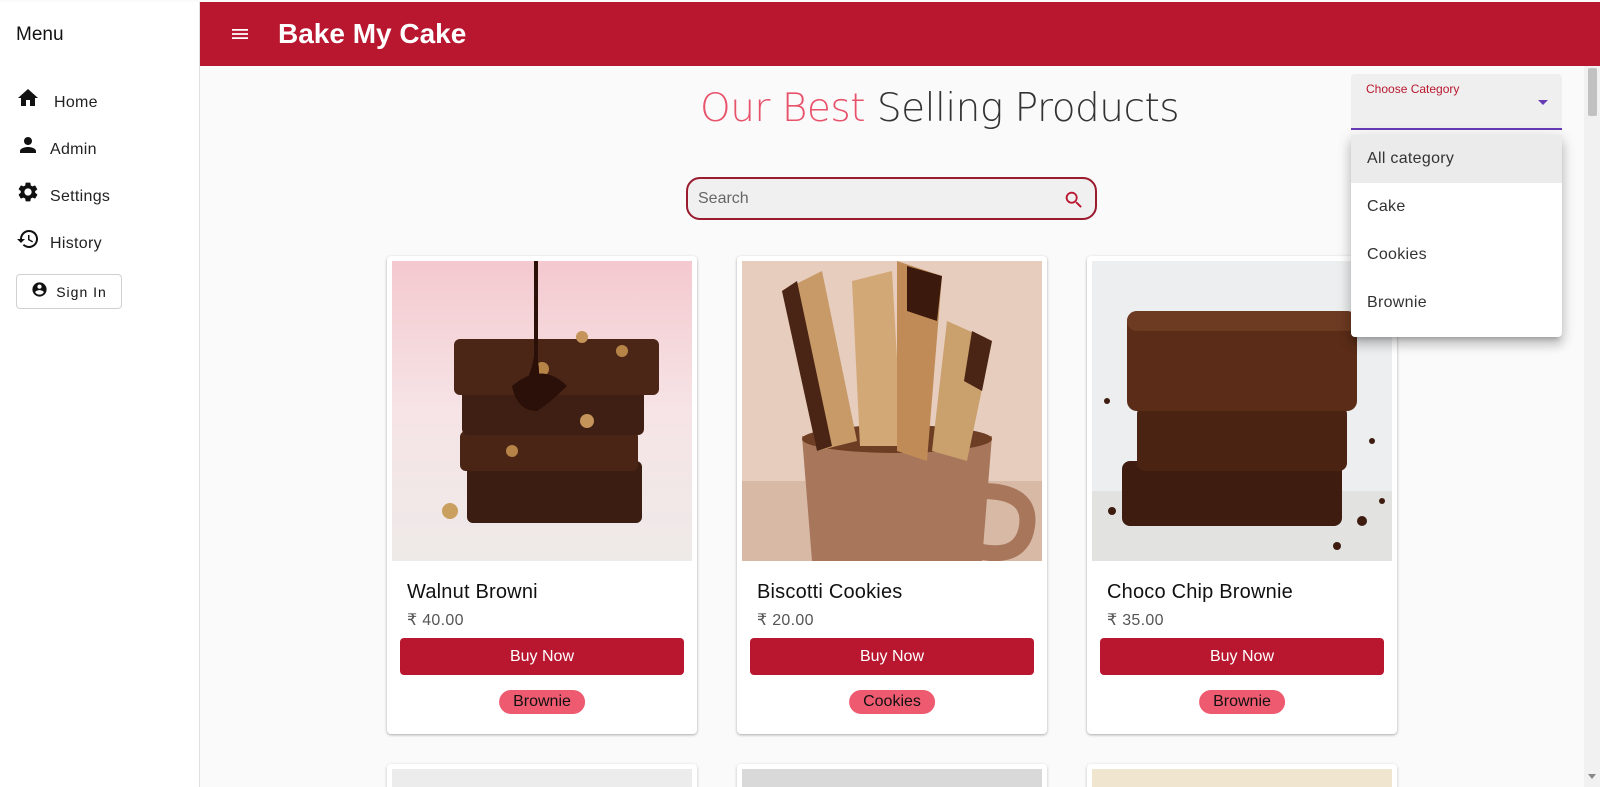  What do you see at coordinates (830, 592) in the screenshot?
I see `product-name: Biscotti Cookies` at bounding box center [830, 592].